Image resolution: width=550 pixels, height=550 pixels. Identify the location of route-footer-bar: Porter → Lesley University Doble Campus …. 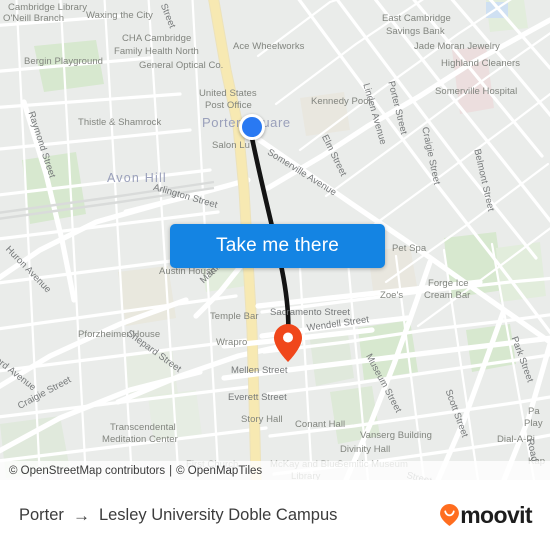
(275, 515).